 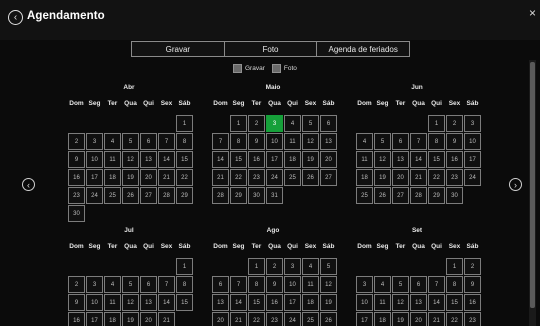 I want to click on close-button: ×, so click(x=532, y=13).